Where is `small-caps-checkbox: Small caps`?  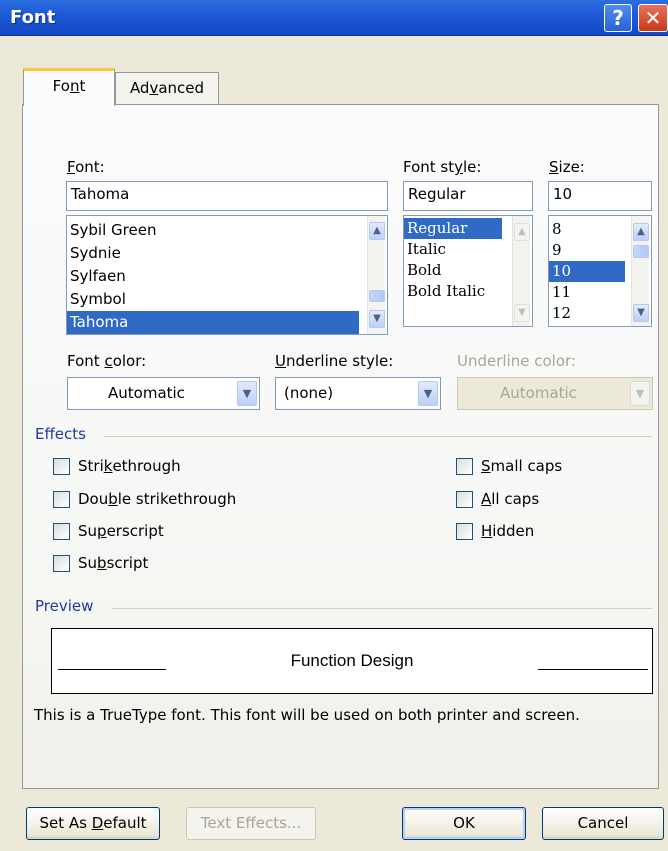 small-caps-checkbox: Small caps is located at coordinates (509, 466).